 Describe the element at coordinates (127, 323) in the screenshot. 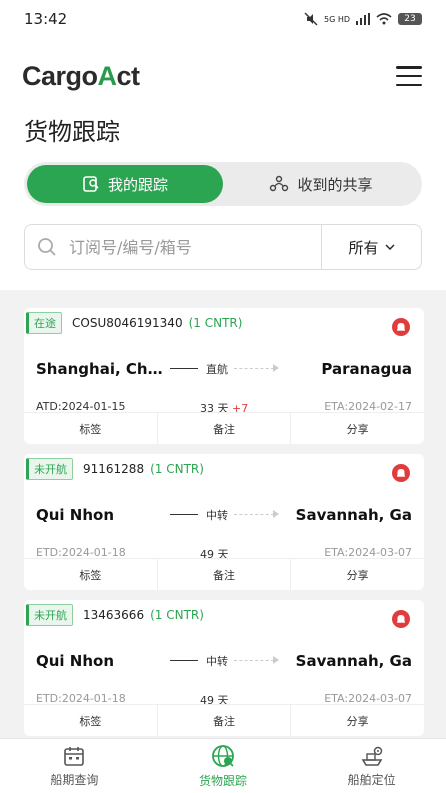

I see `shipment-number: COSU8046191340` at that location.